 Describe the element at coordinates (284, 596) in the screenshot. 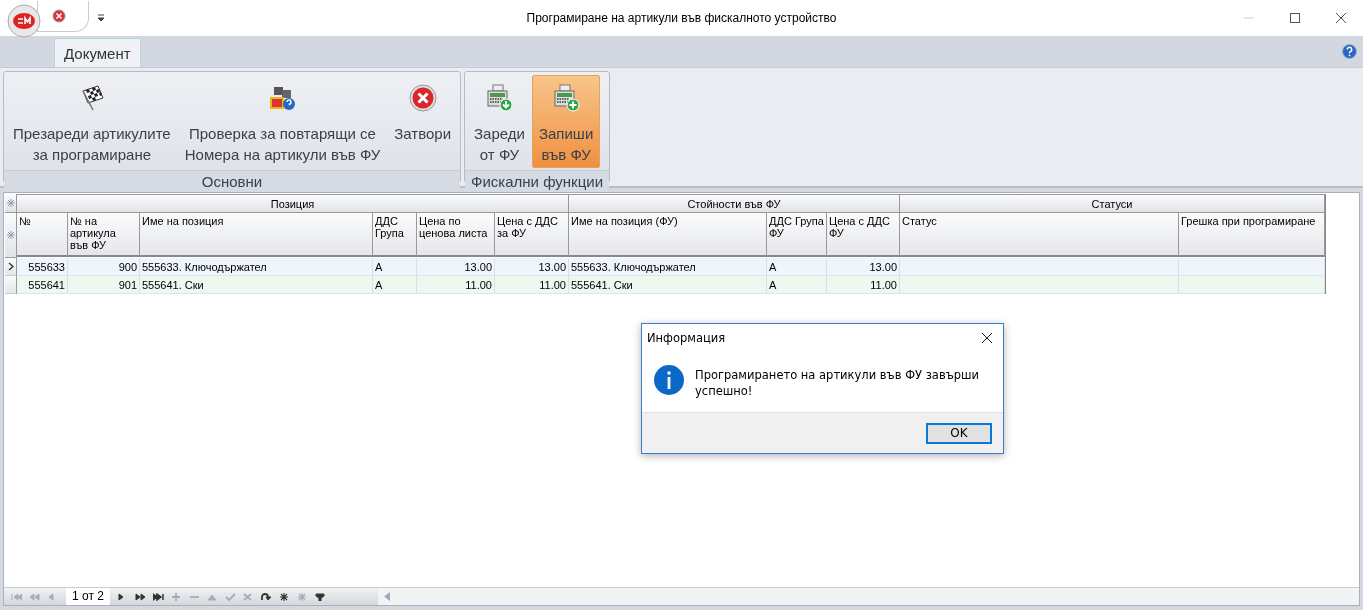

I see `asterisk-icon` at that location.